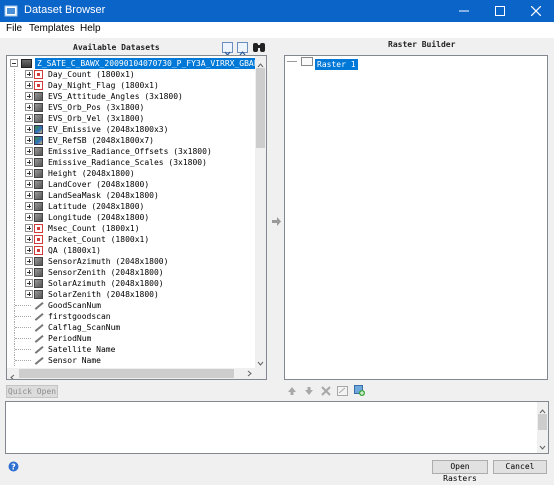 The height and width of the screenshot is (485, 554). I want to click on scroll-down-icon, so click(542, 447).